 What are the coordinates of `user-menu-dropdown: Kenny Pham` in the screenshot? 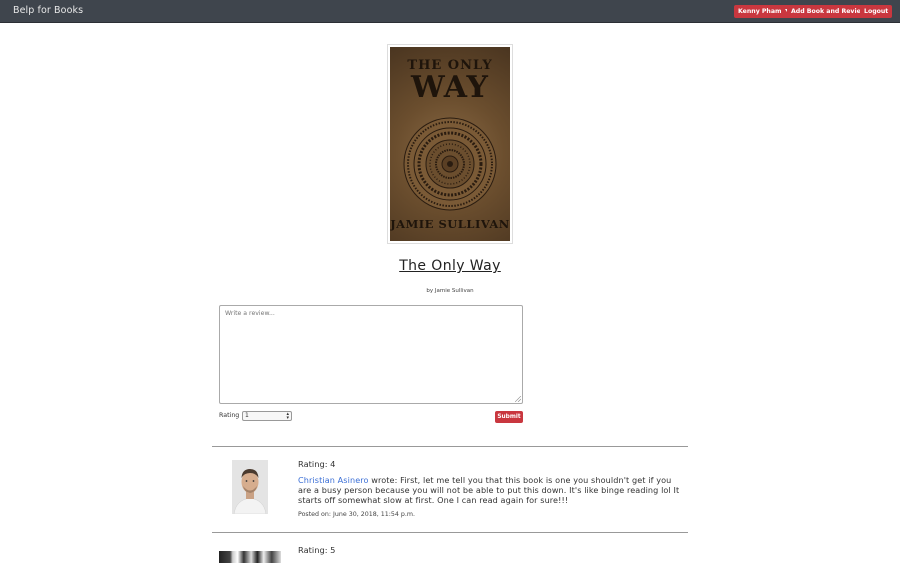 It's located at (764, 11).